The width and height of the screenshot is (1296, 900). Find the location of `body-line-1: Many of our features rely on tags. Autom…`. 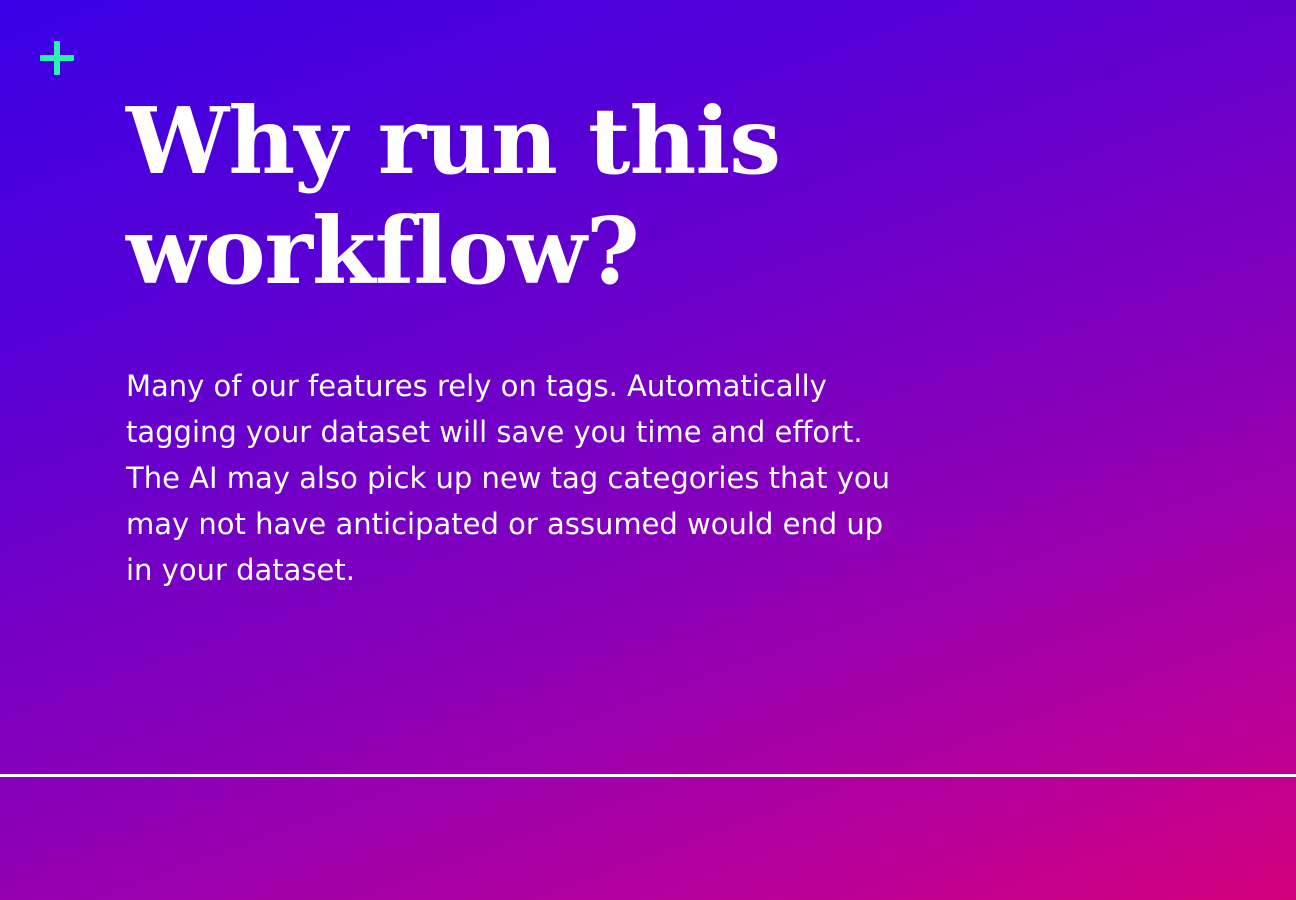

body-line-1: Many of our features rely on tags. Autom… is located at coordinates (476, 386).